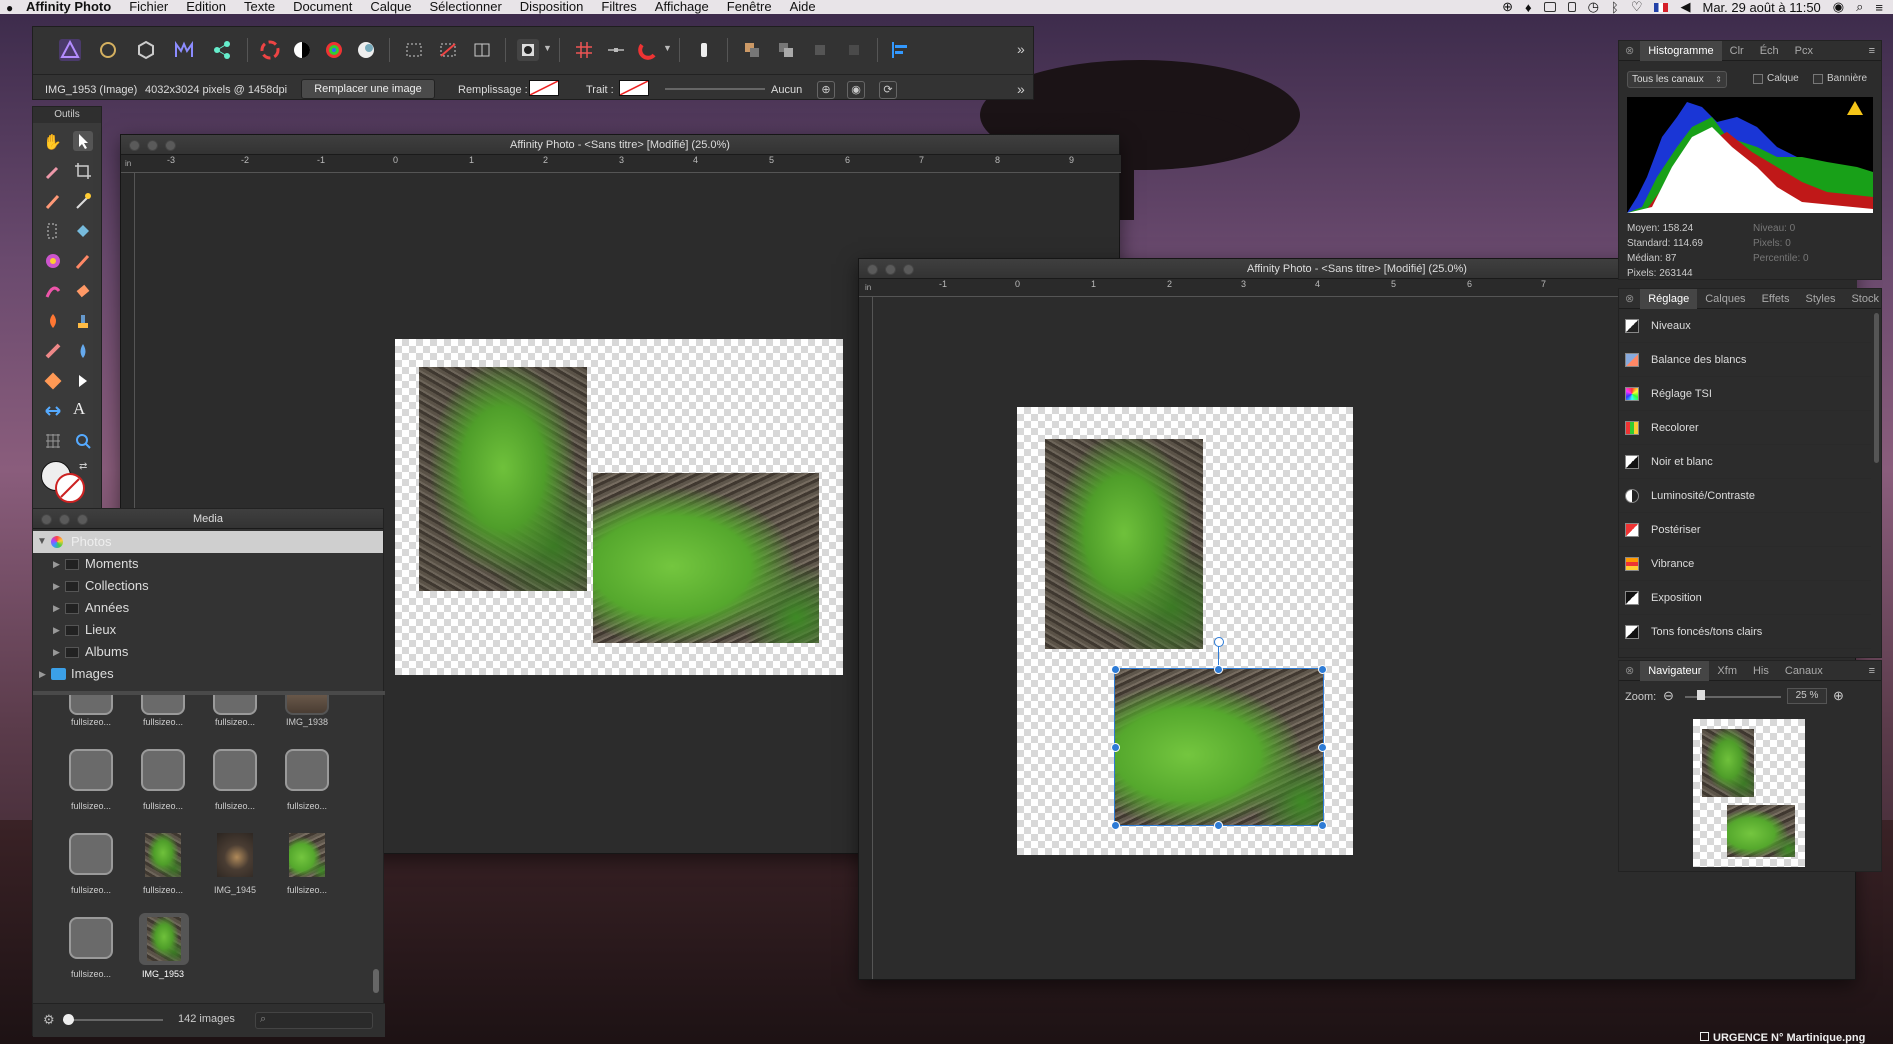  I want to click on menu-calque: Calque, so click(390, 7).